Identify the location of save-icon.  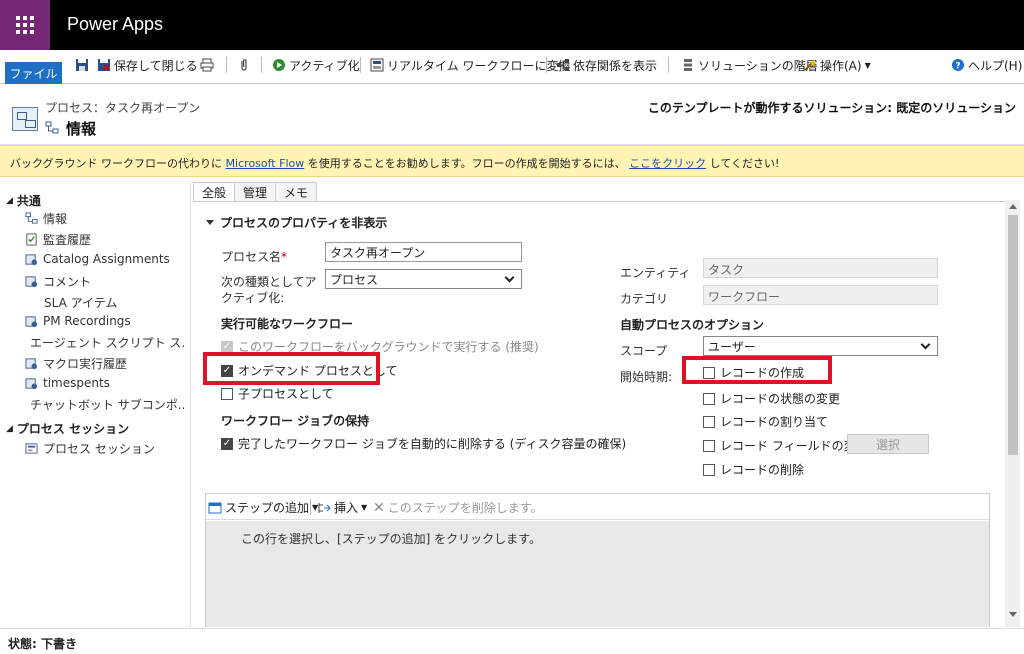
(82, 65).